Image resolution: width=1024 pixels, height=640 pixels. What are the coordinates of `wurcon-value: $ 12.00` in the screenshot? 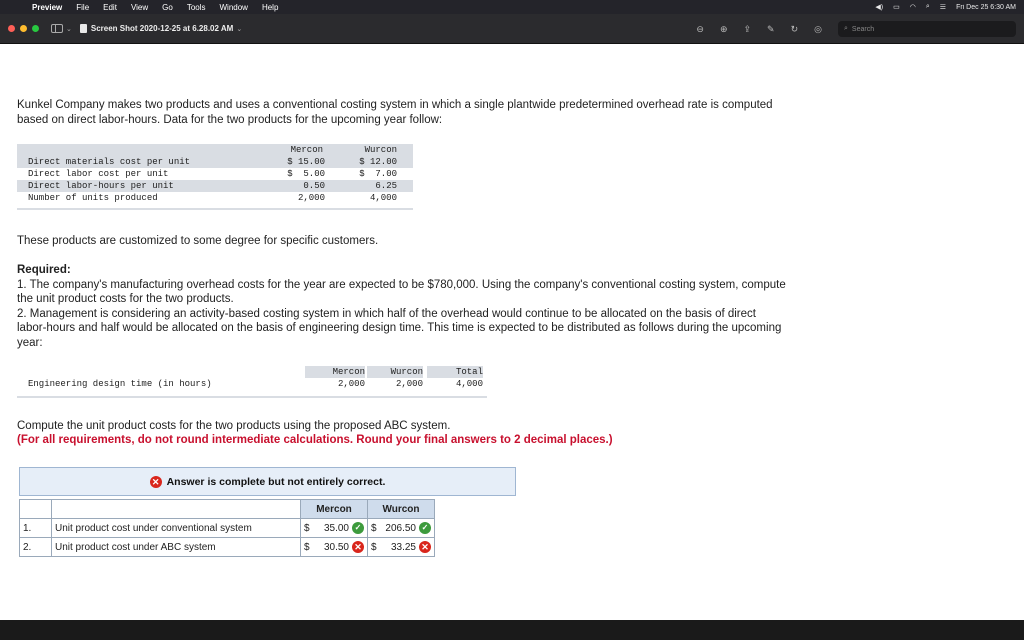 It's located at (378, 162).